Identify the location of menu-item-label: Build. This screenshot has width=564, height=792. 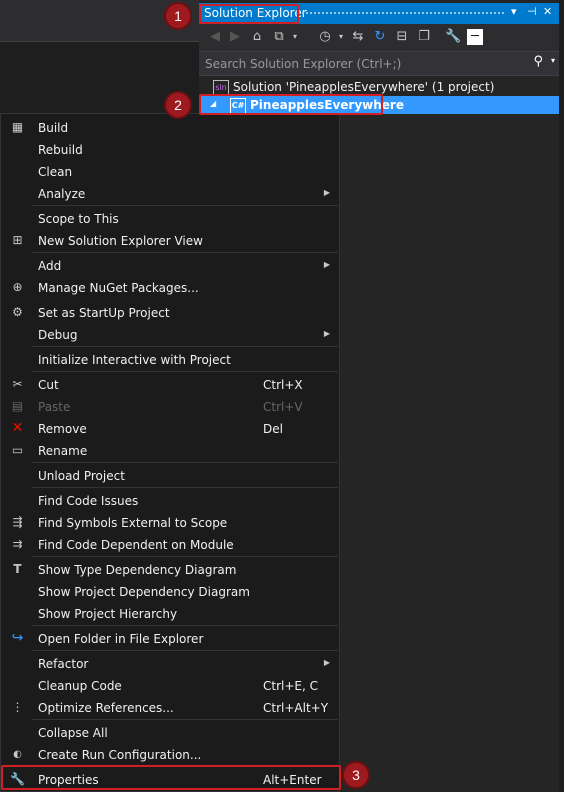
(53, 128).